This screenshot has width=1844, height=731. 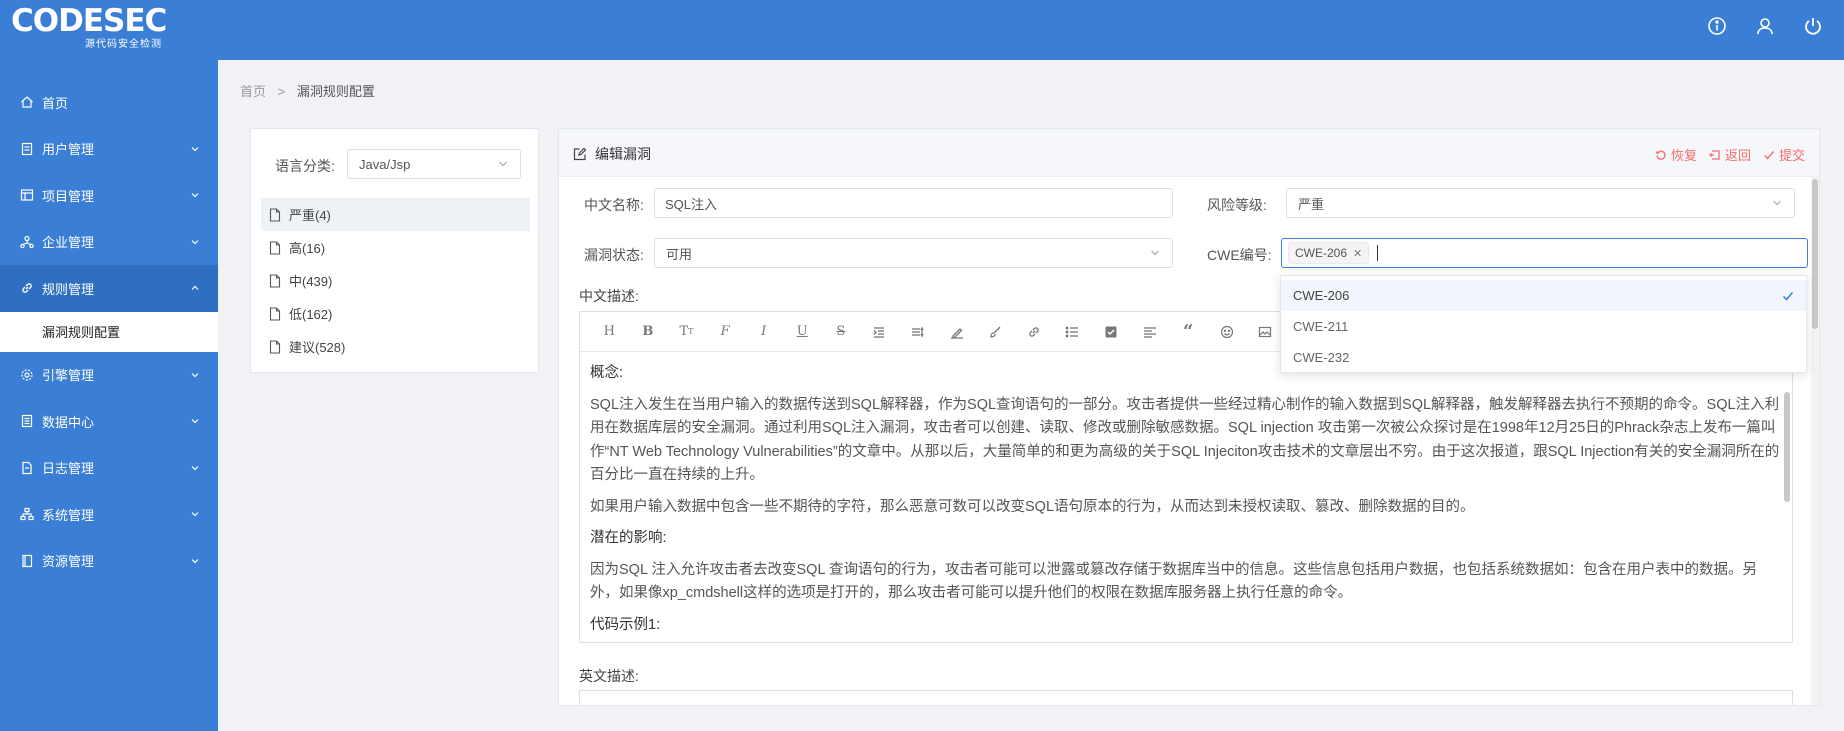 What do you see at coordinates (27, 242) in the screenshot?
I see `org-icon` at bounding box center [27, 242].